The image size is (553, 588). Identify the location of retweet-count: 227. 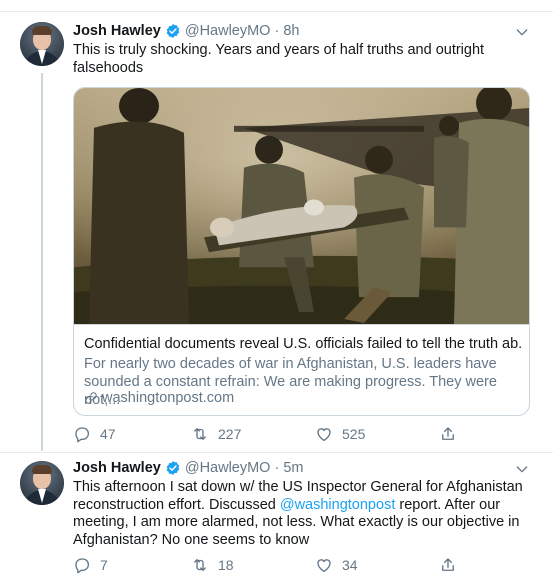
(230, 434).